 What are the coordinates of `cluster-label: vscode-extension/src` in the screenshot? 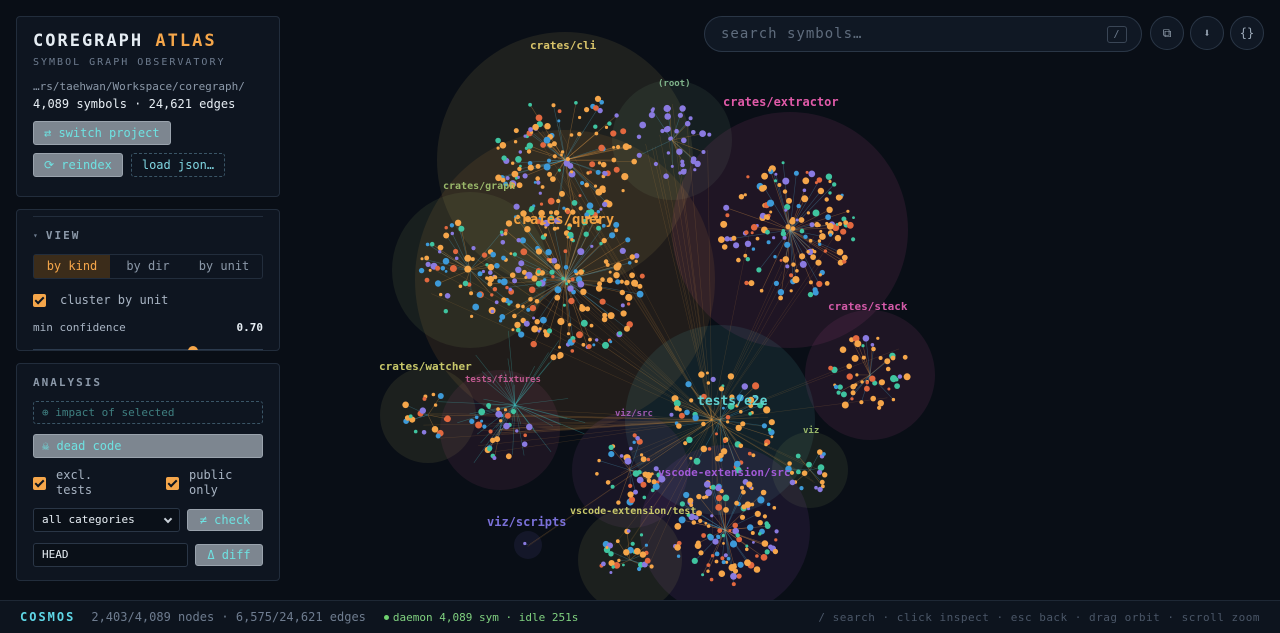 It's located at (724, 472).